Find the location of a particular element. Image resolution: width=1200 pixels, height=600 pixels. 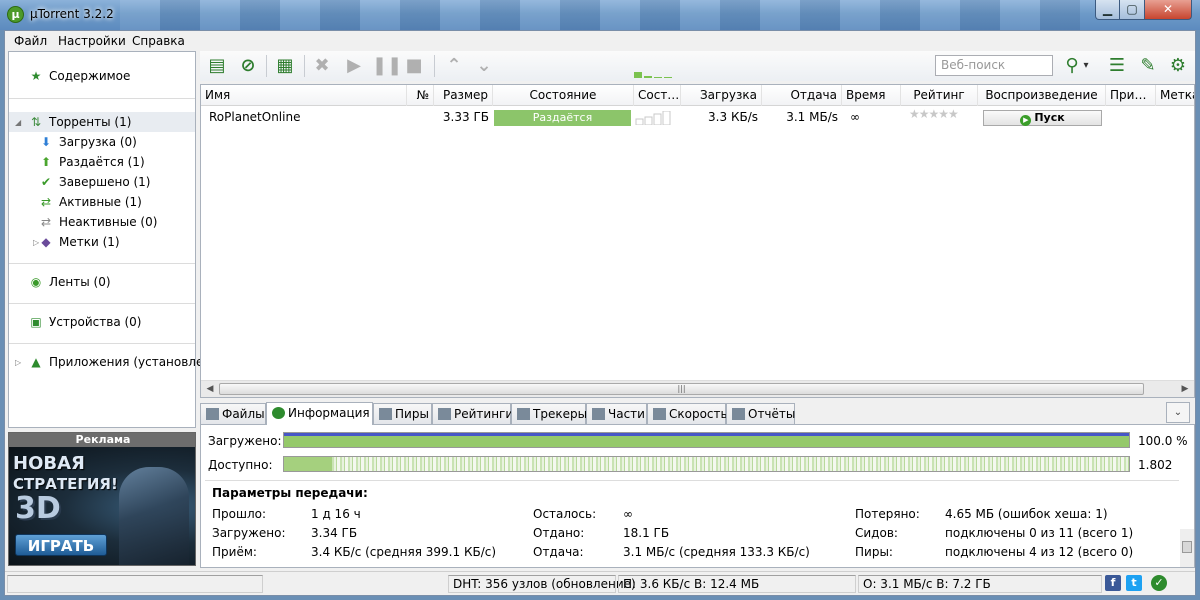

column-name: Имя is located at coordinates (304, 95).